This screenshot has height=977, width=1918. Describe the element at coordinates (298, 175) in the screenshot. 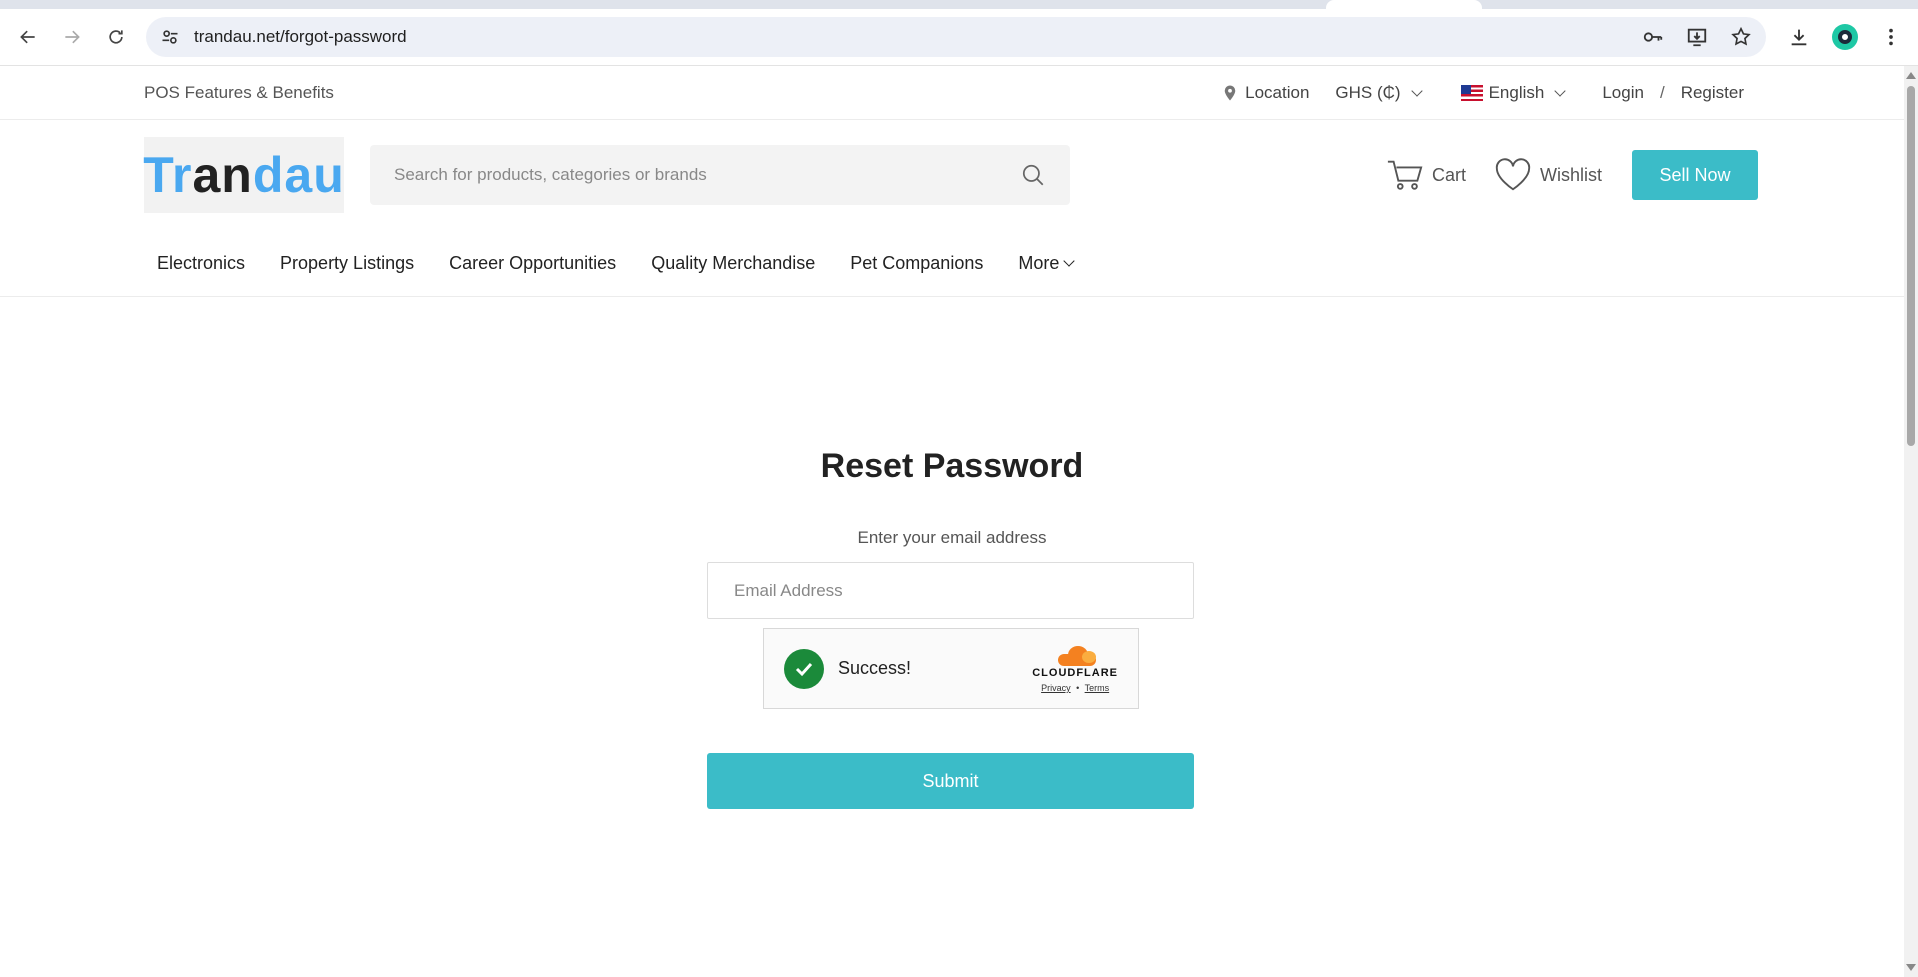

I see `logo-text-part3: dau` at that location.